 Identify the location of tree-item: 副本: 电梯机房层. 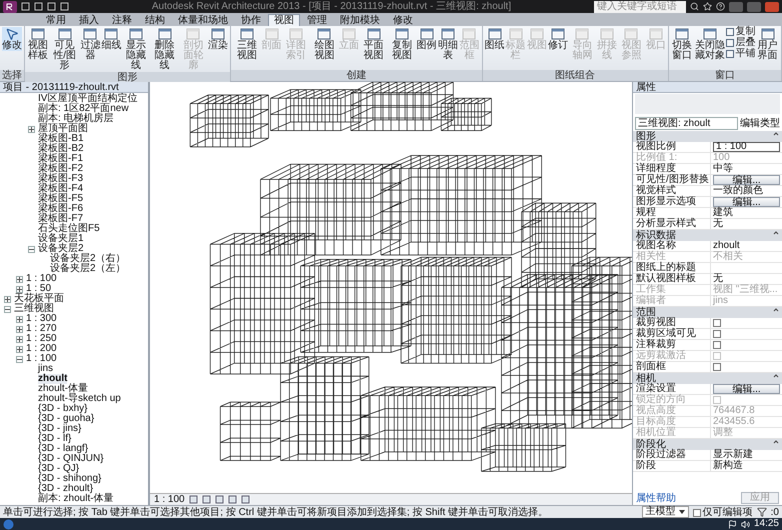
(76, 119).